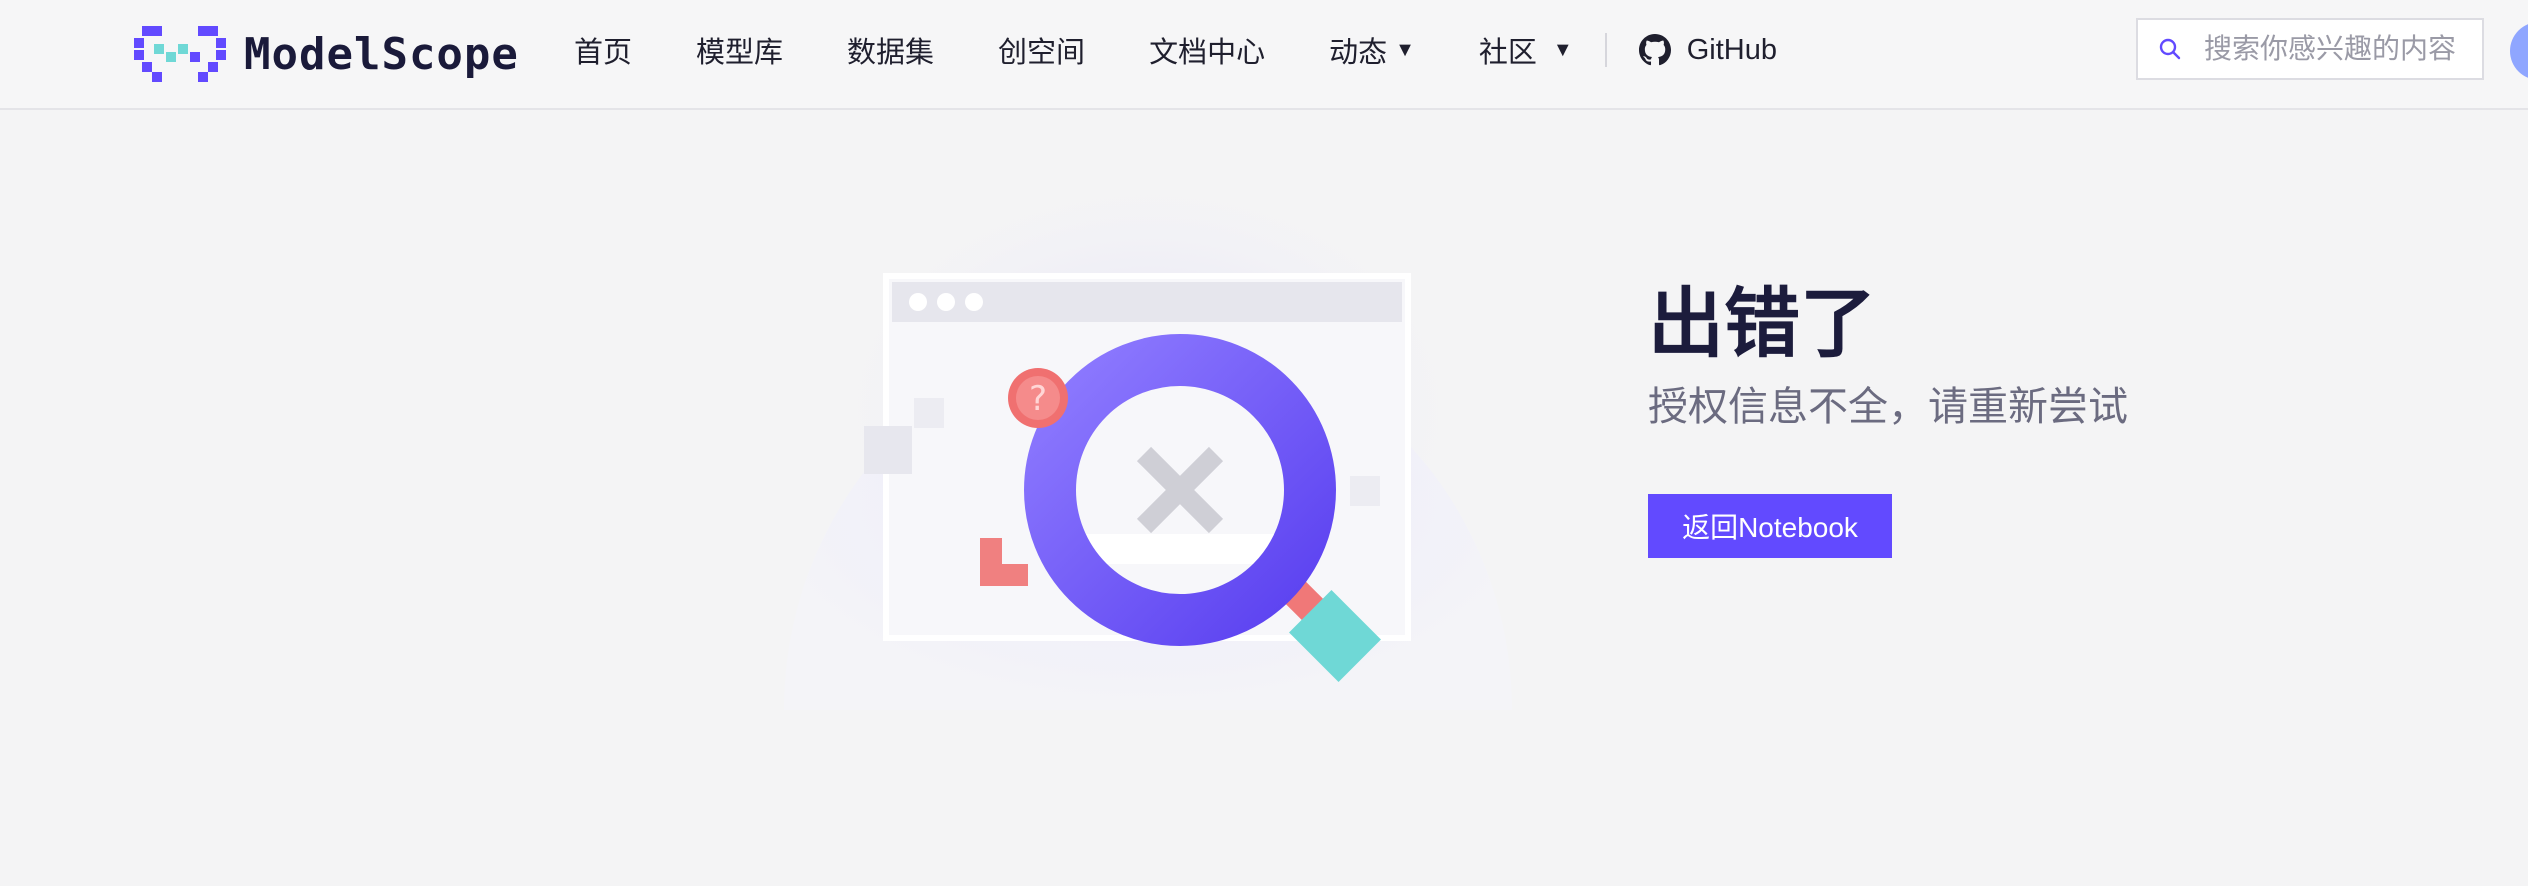 This screenshot has height=886, width=2528. What do you see at coordinates (891, 53) in the screenshot?
I see `nav-item-label: 数据集` at bounding box center [891, 53].